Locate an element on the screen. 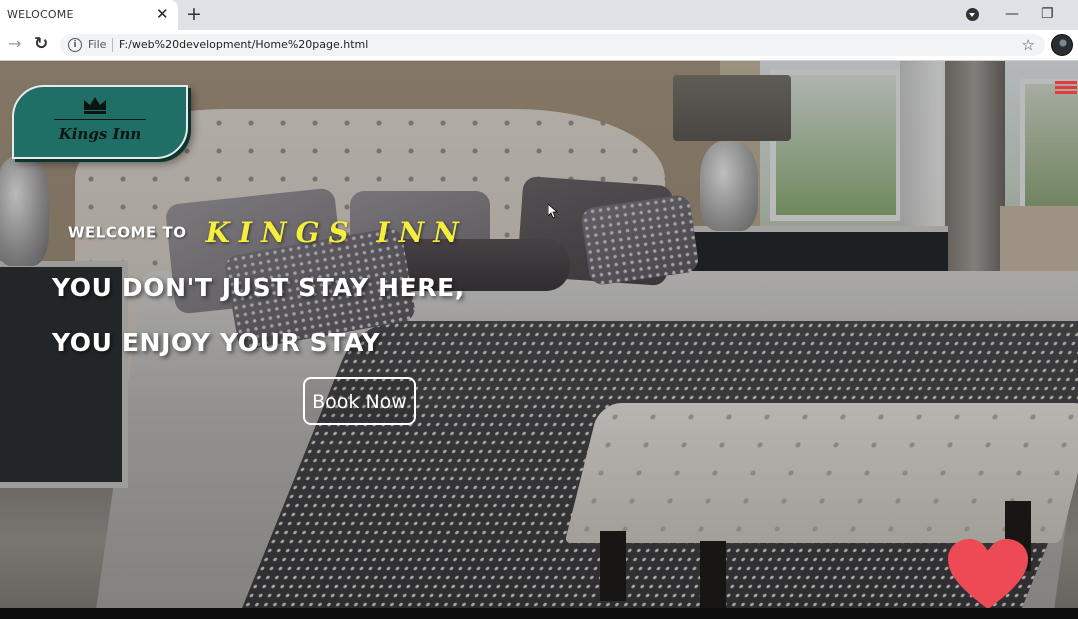 This screenshot has height=619, width=1078. crown-icon is located at coordinates (95, 105).